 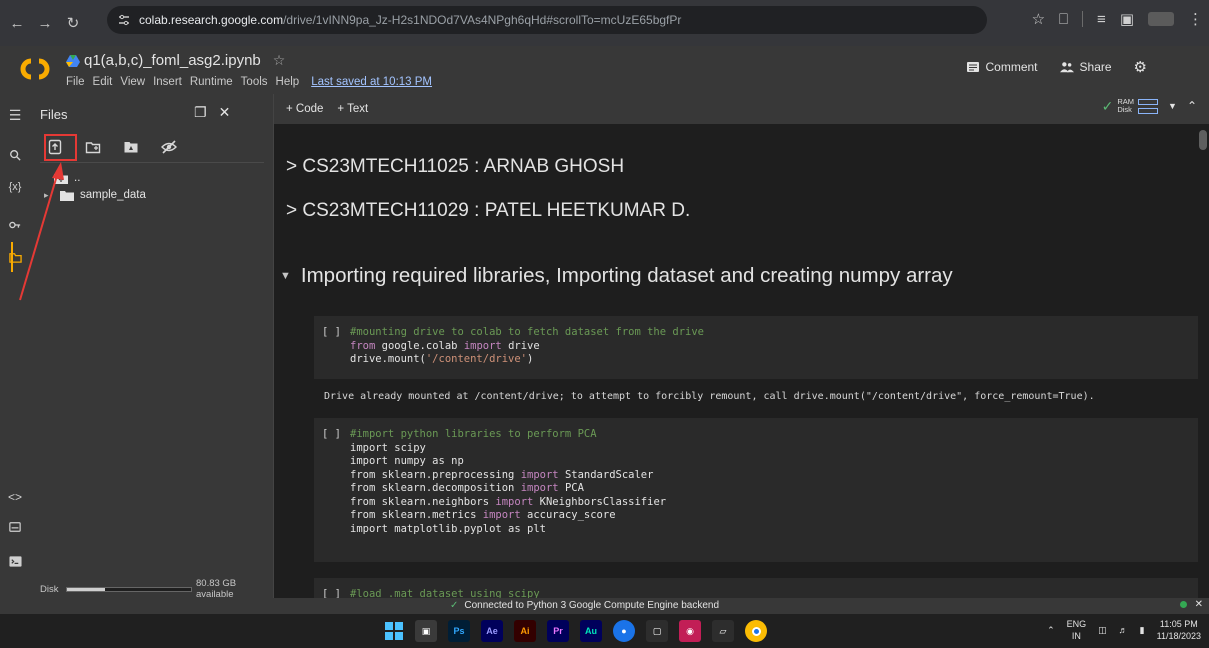 I want to click on profile-avatar, so click(x=1161, y=19).